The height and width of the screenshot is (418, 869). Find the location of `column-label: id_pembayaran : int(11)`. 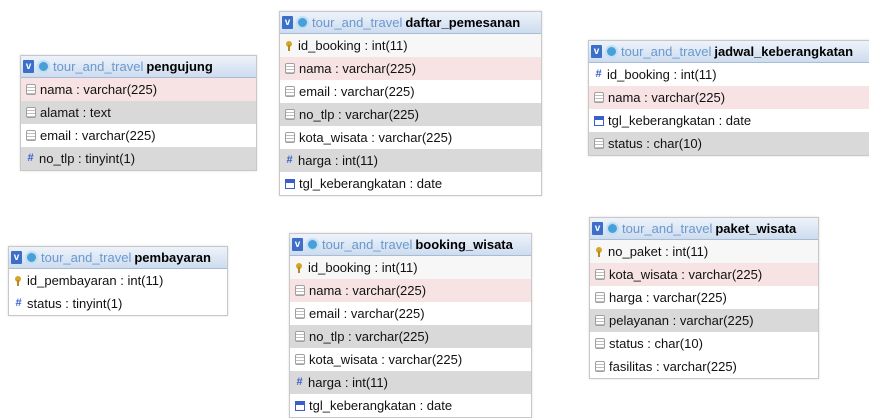

column-label: id_pembayaran : int(11) is located at coordinates (95, 280).